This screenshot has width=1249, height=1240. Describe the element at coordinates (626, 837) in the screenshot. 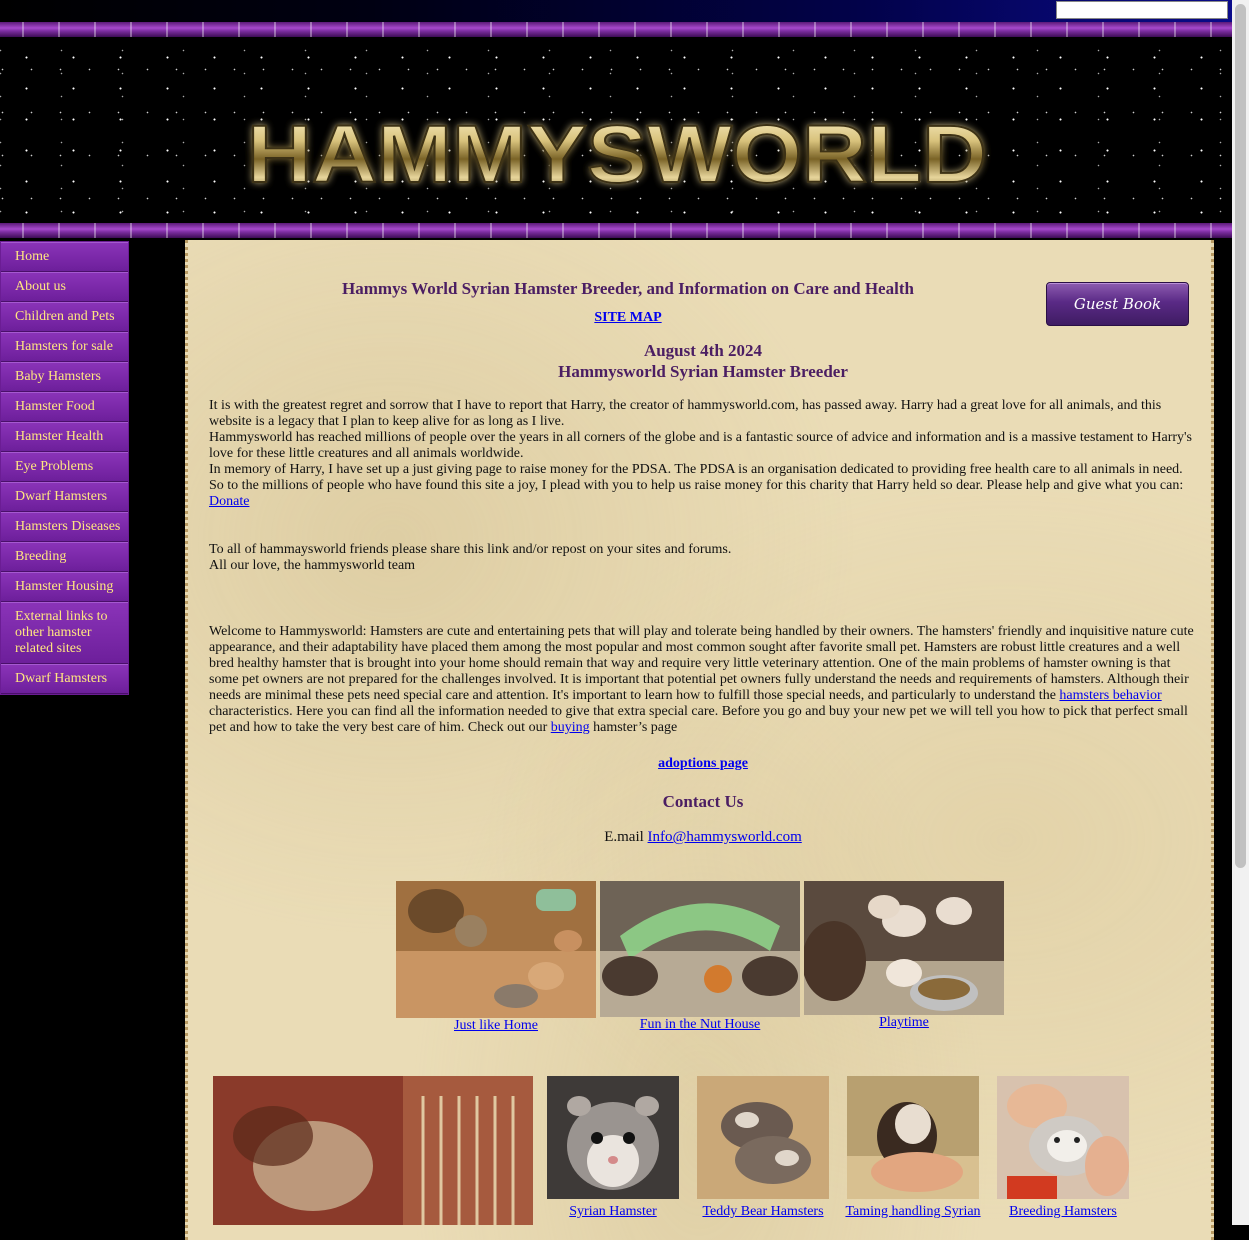

I see `email-label: E.mail` at that location.